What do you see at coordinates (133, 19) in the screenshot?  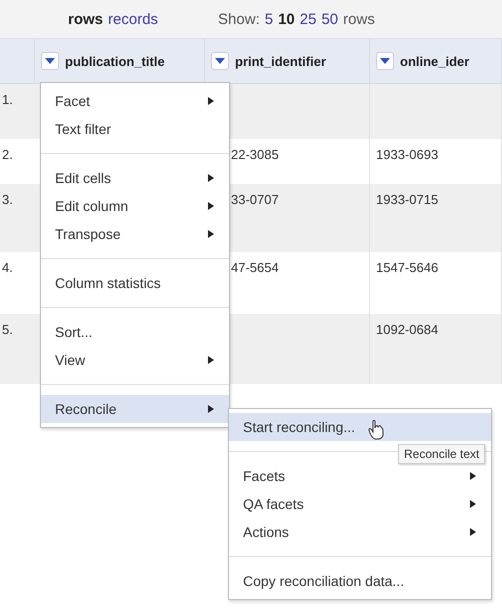 I see `view-mode-link: records` at bounding box center [133, 19].